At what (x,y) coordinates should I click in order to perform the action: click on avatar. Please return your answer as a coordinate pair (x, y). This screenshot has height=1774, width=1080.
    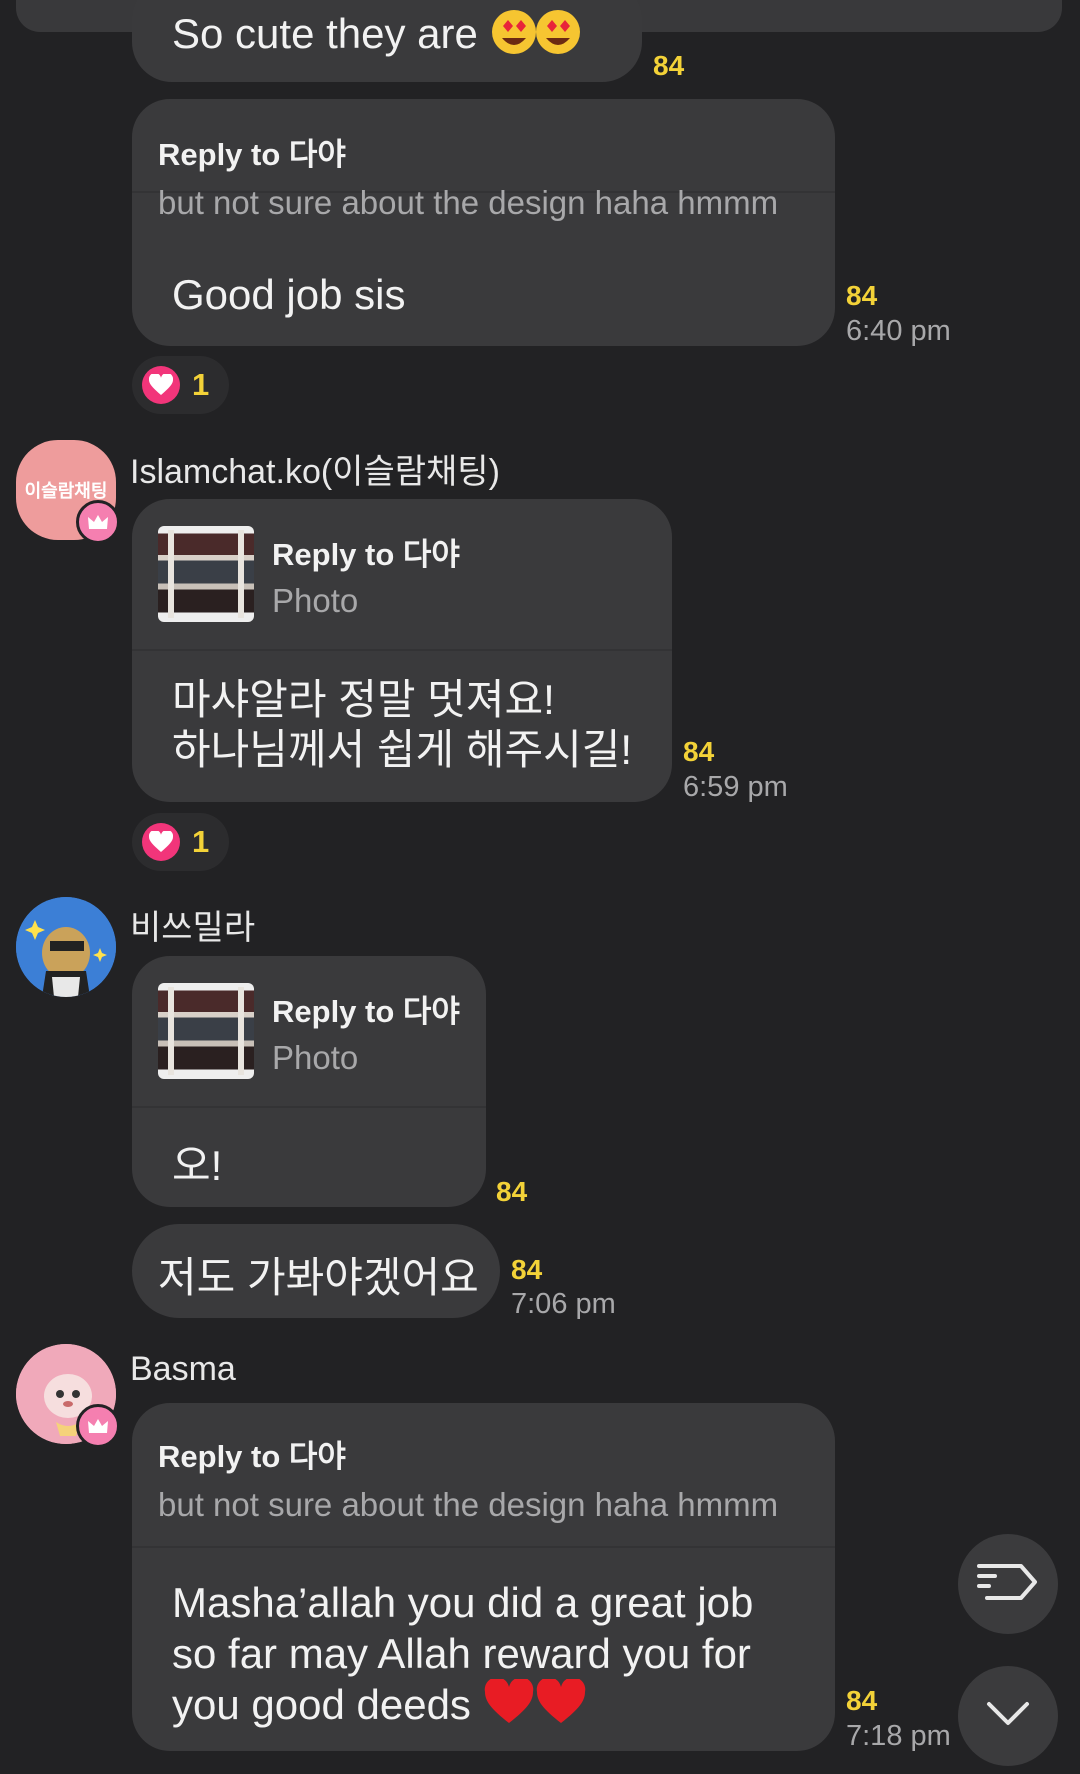
    Looking at the image, I should click on (66, 947).